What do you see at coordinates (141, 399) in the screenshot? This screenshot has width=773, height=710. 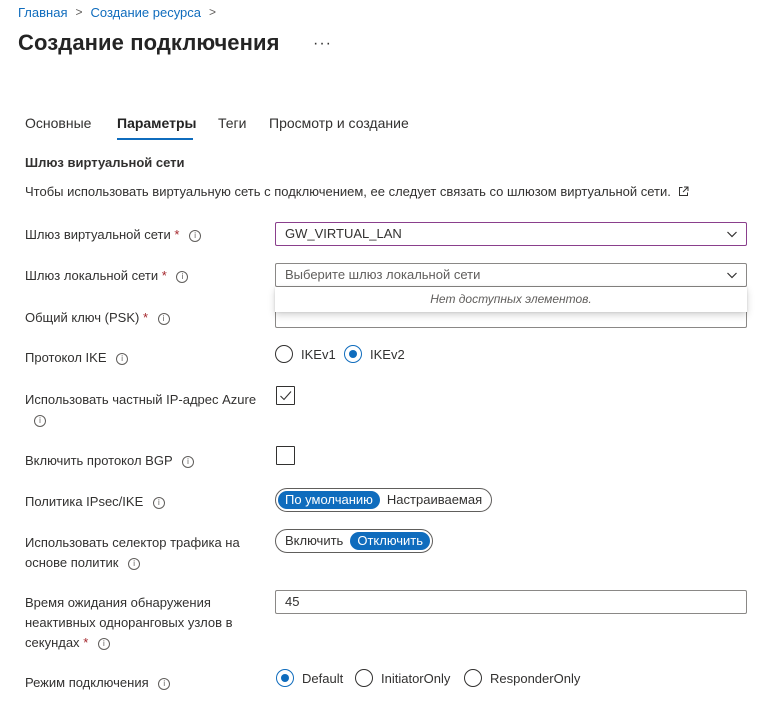 I see `private-ip-label-text: Использовать частный IP-адрес Azure` at bounding box center [141, 399].